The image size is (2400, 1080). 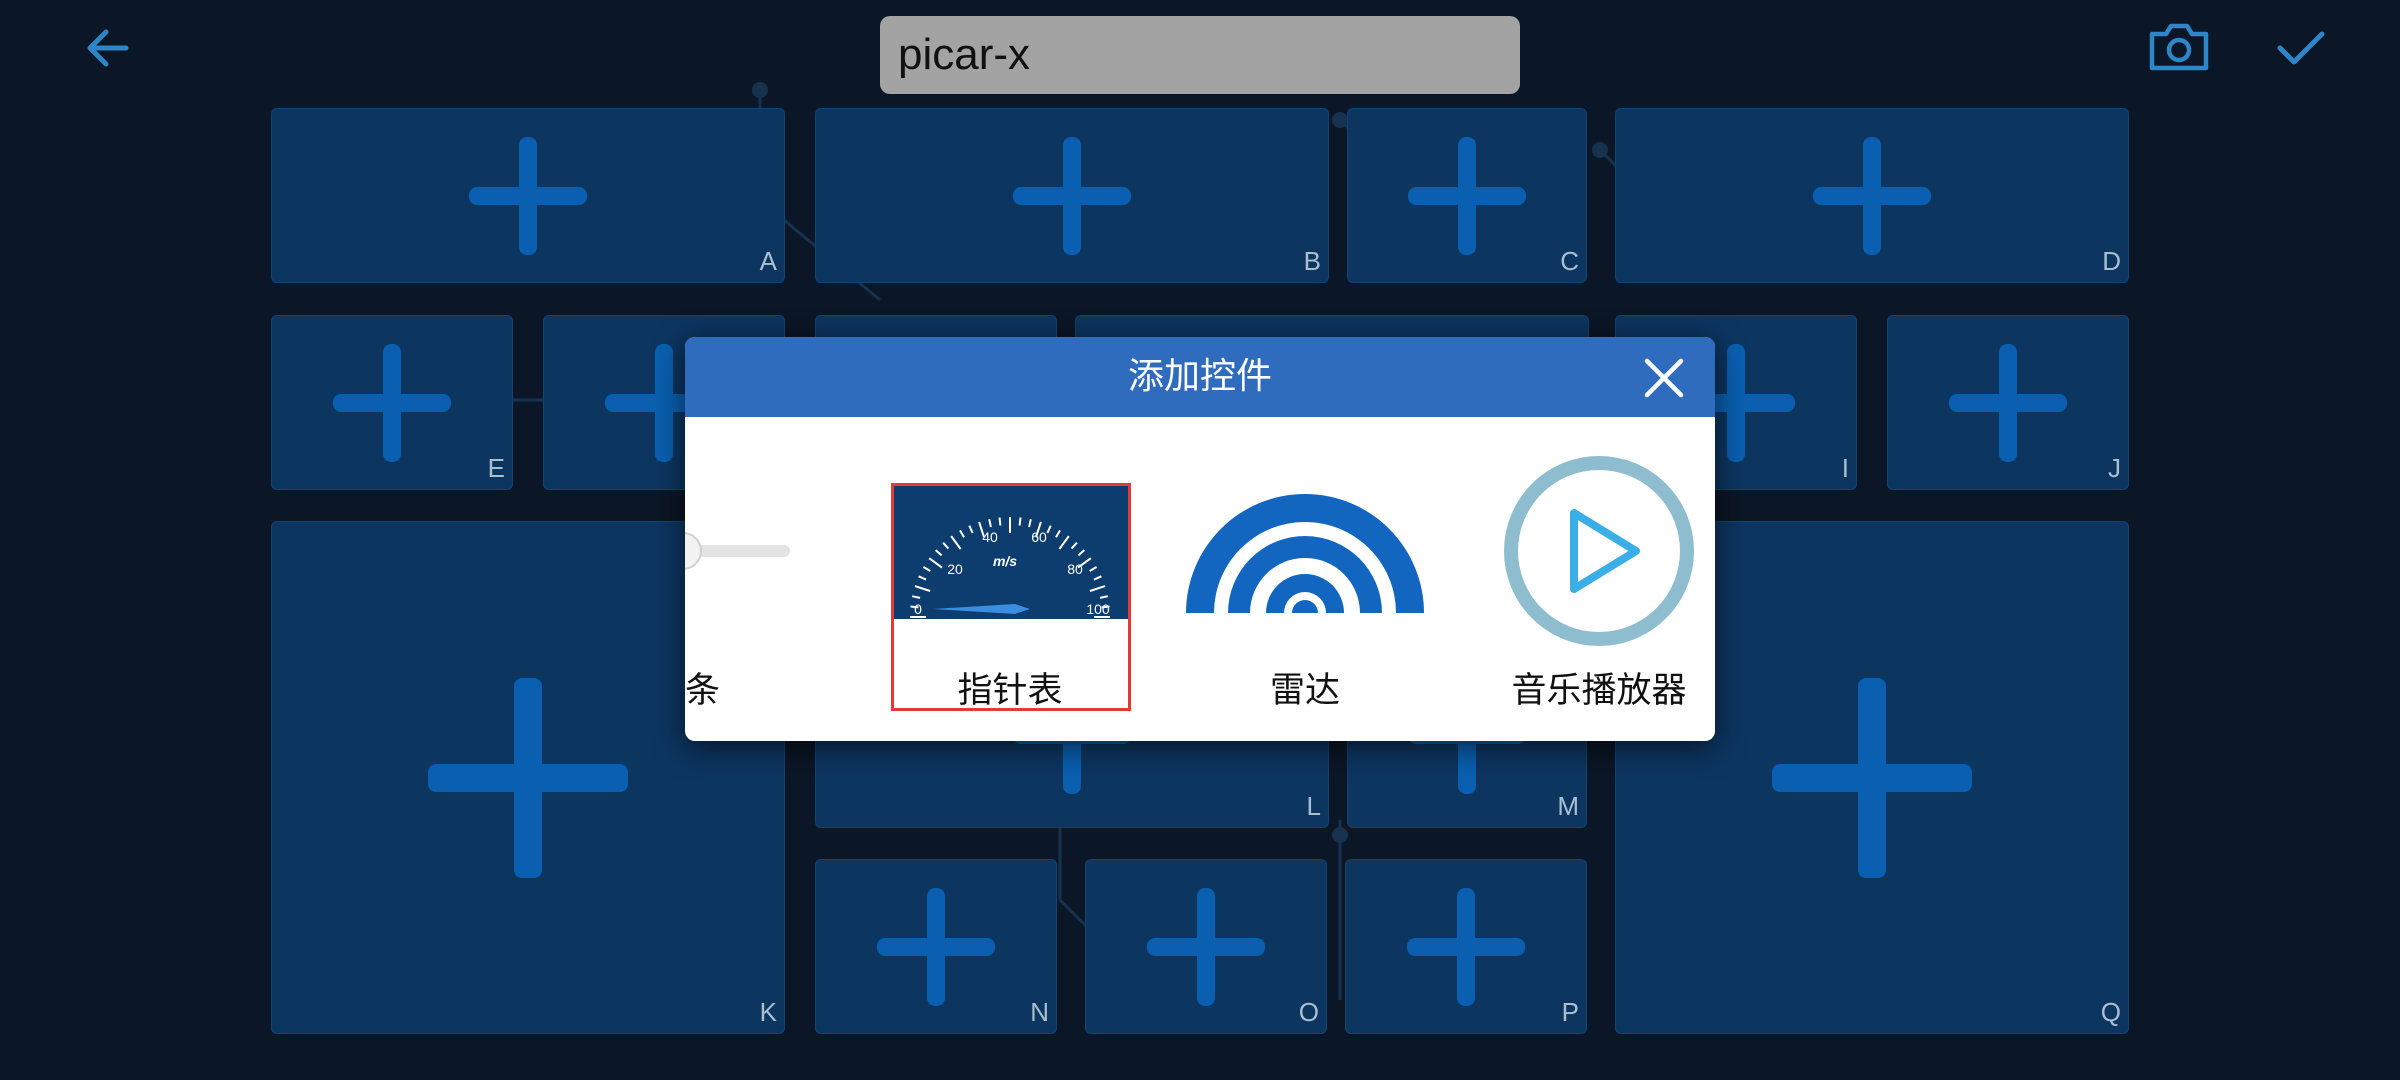 I want to click on slot-label: B, so click(x=1312, y=261).